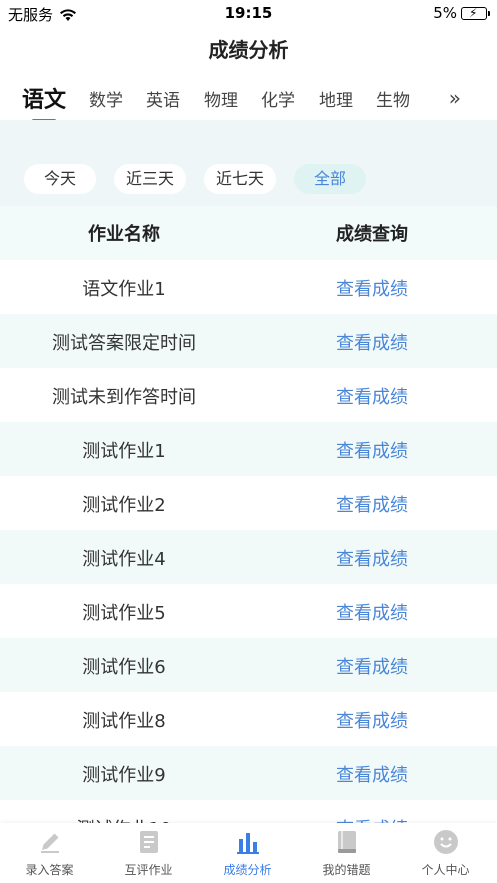 The width and height of the screenshot is (497, 883). What do you see at coordinates (445, 13) in the screenshot?
I see `battery-percent: 5%` at bounding box center [445, 13].